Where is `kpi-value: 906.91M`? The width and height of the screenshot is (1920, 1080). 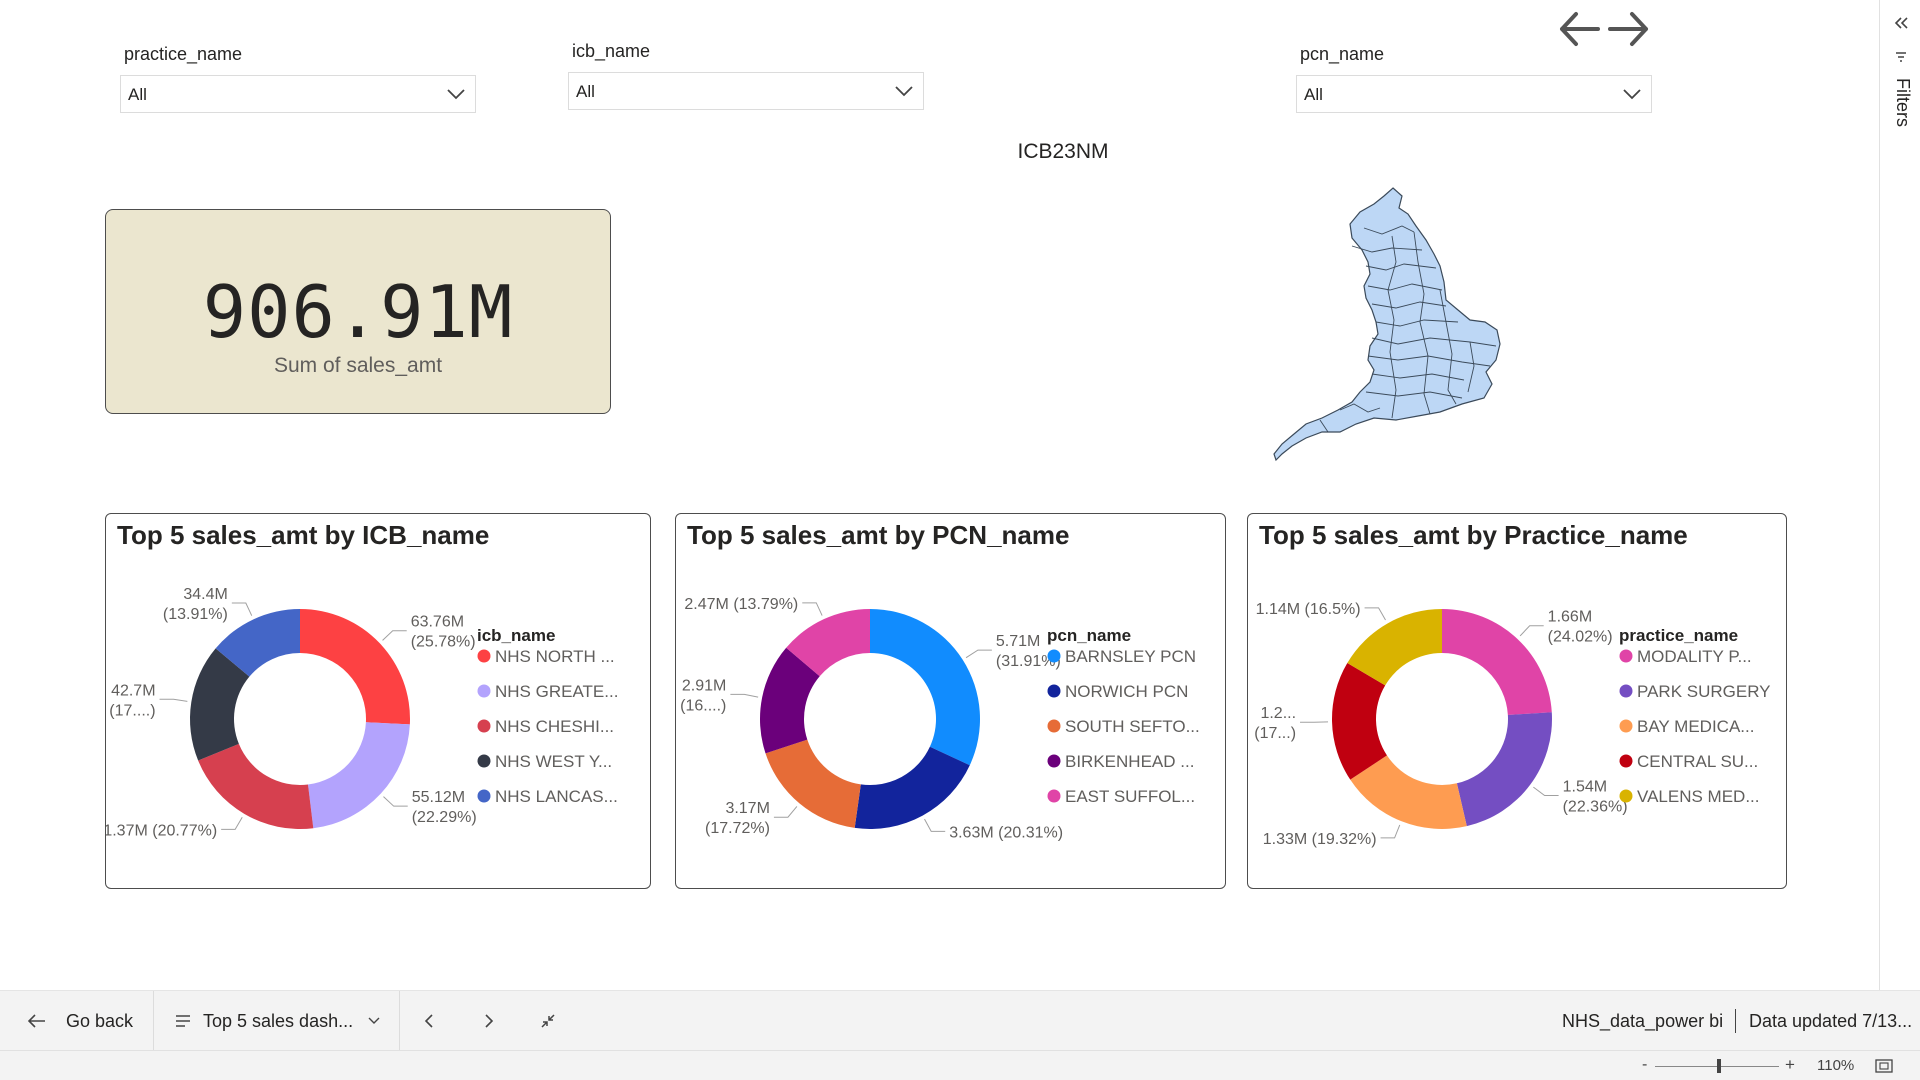 kpi-value: 906.91M is located at coordinates (358, 312).